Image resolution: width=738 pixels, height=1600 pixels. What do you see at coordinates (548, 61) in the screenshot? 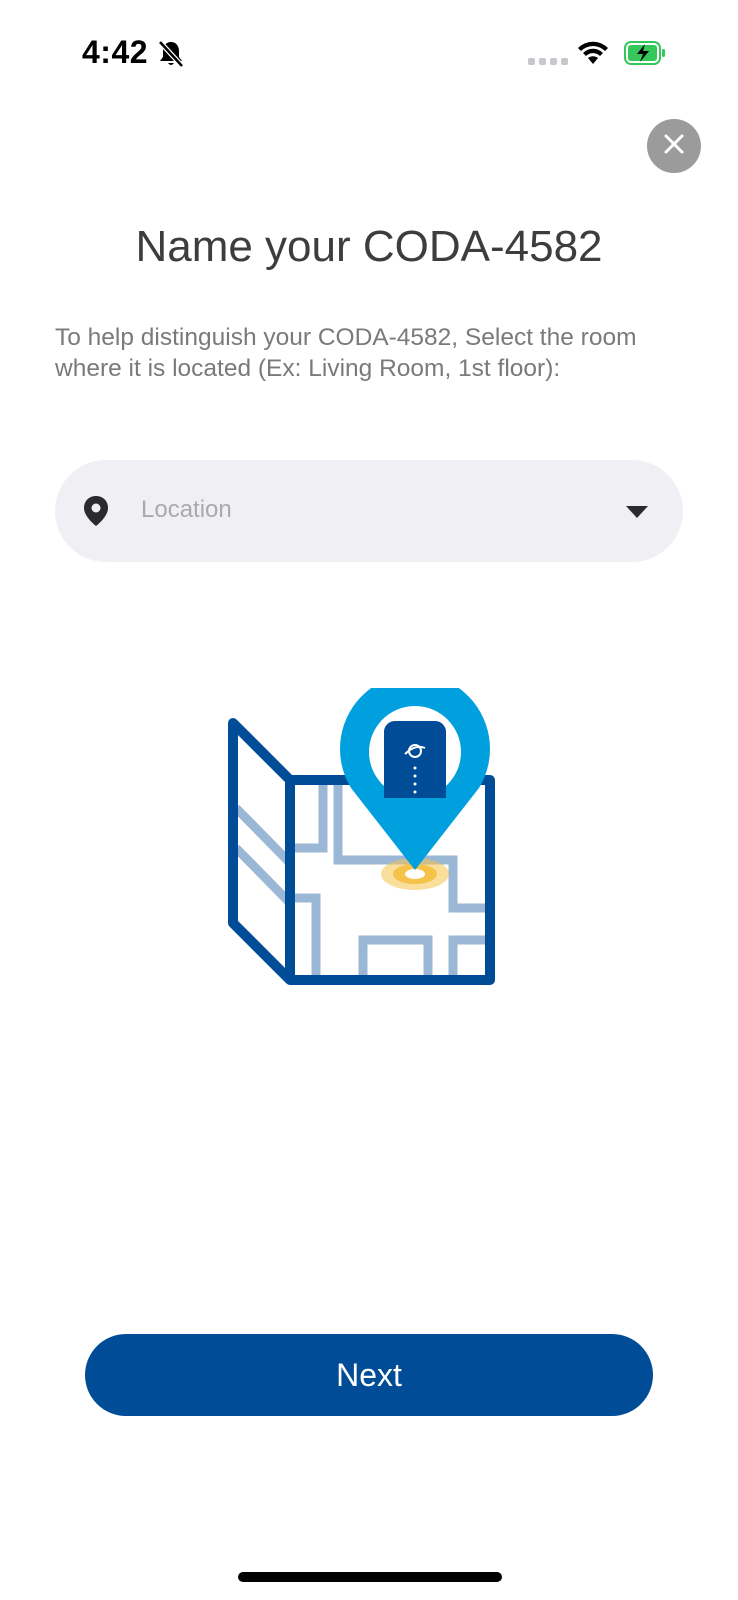
I see `signal-icon` at bounding box center [548, 61].